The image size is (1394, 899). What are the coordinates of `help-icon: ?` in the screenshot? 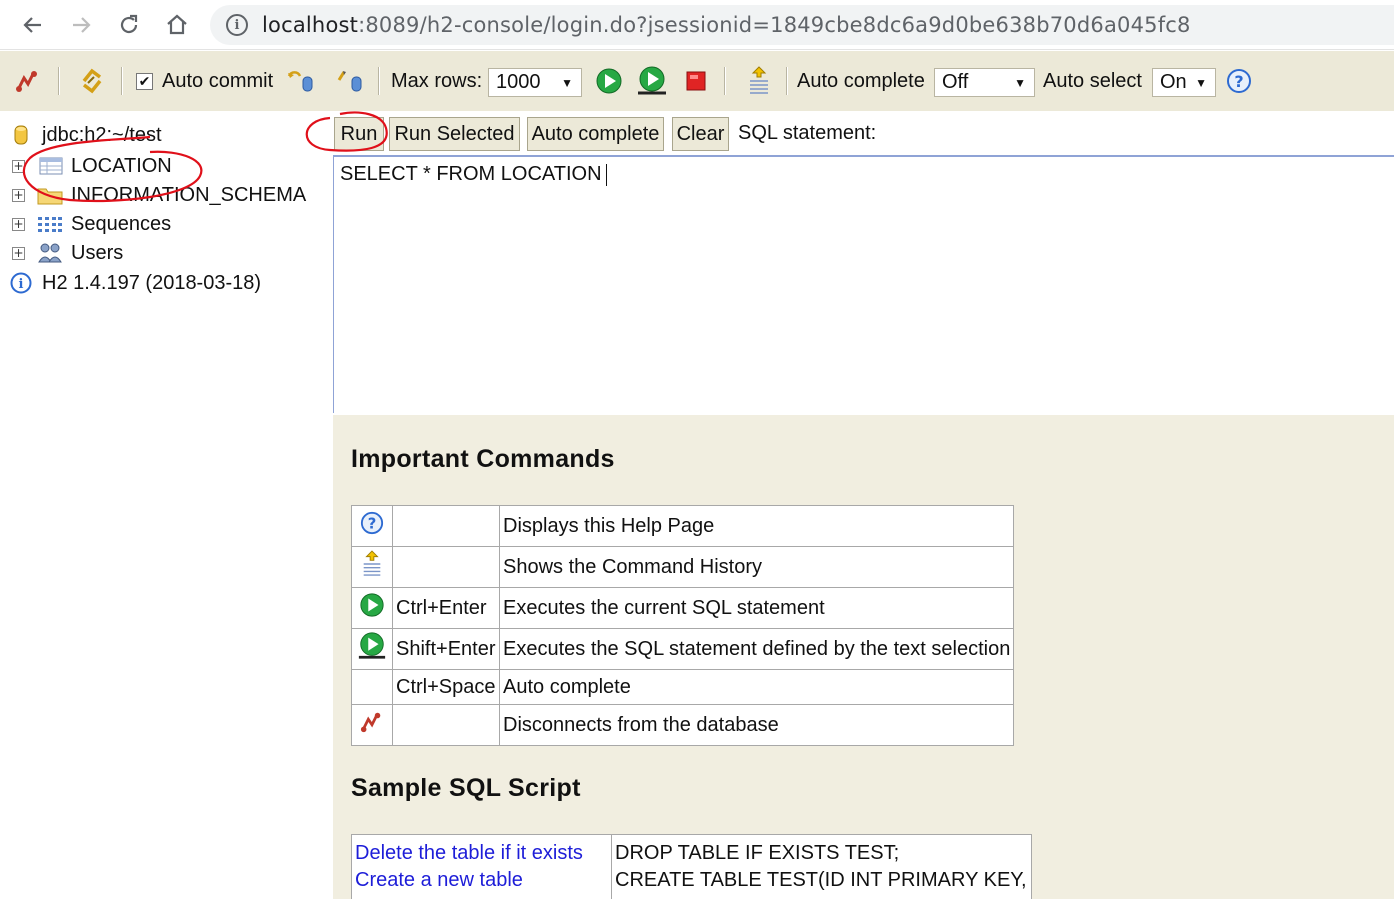 It's located at (1239, 81).